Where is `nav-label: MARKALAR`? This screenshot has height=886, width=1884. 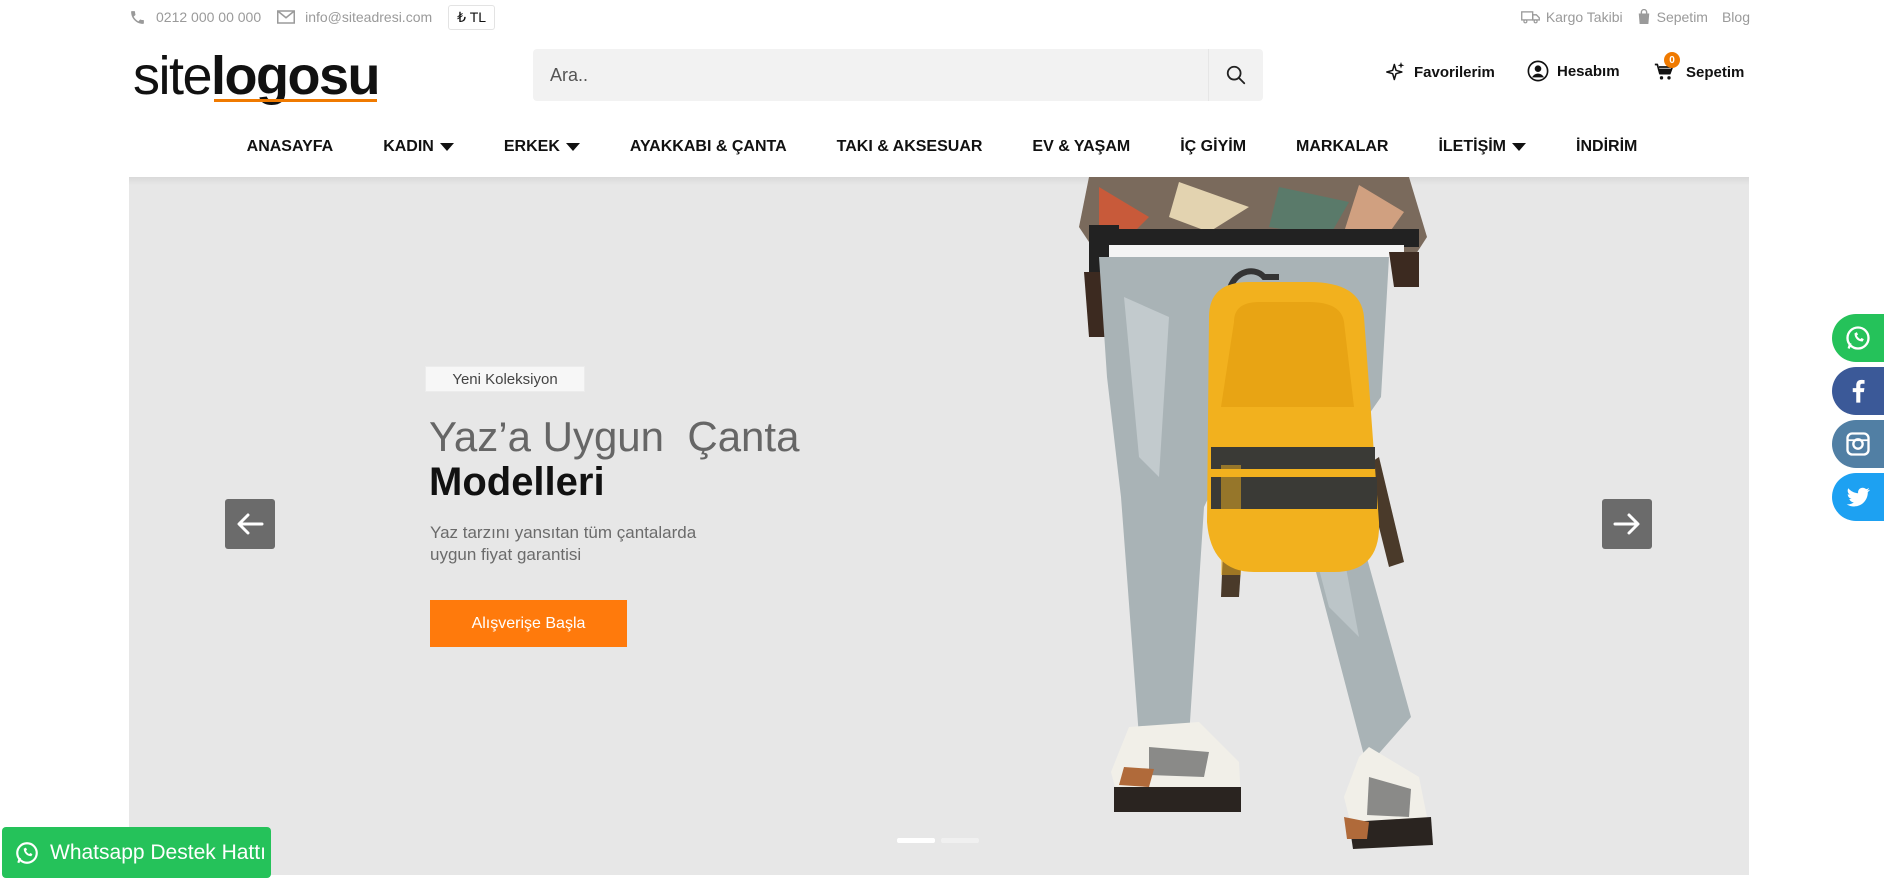 nav-label: MARKALAR is located at coordinates (1342, 146).